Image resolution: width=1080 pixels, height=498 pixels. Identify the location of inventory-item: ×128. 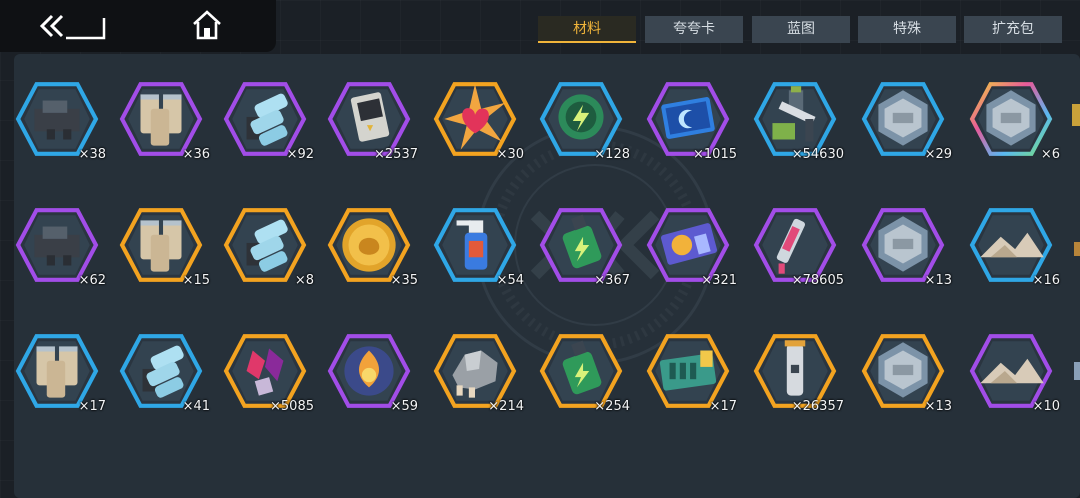
(586, 121).